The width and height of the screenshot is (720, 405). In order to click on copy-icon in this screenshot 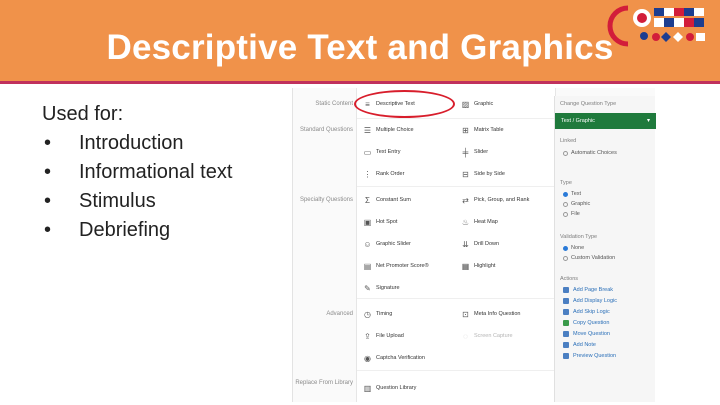, I will do `click(566, 323)`.